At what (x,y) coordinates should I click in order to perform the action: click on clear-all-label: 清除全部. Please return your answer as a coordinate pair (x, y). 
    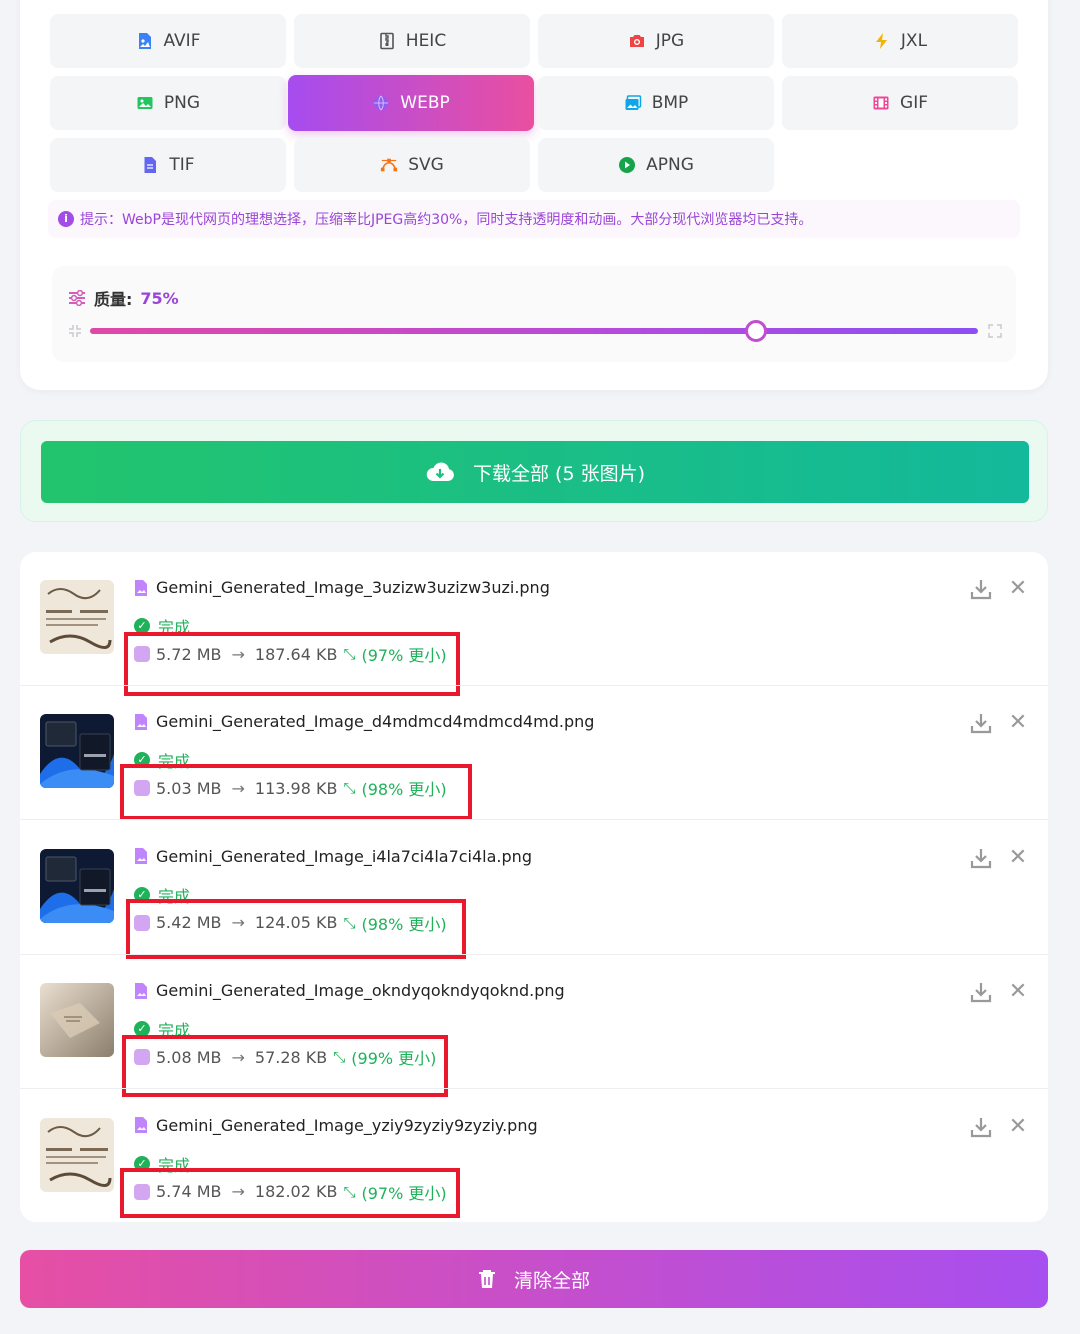
    Looking at the image, I should click on (551, 1280).